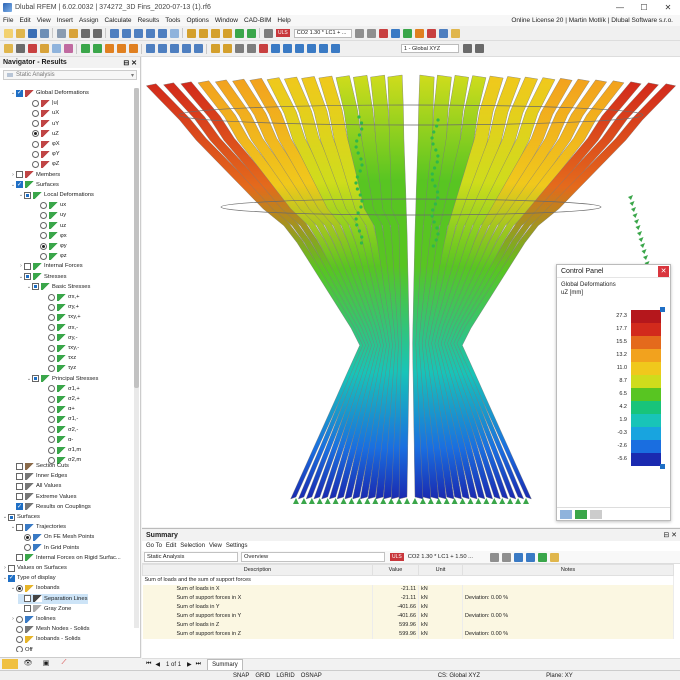 The image size is (680, 680). Describe the element at coordinates (50, 215) in the screenshot. I see `tree-item: uy` at that location.